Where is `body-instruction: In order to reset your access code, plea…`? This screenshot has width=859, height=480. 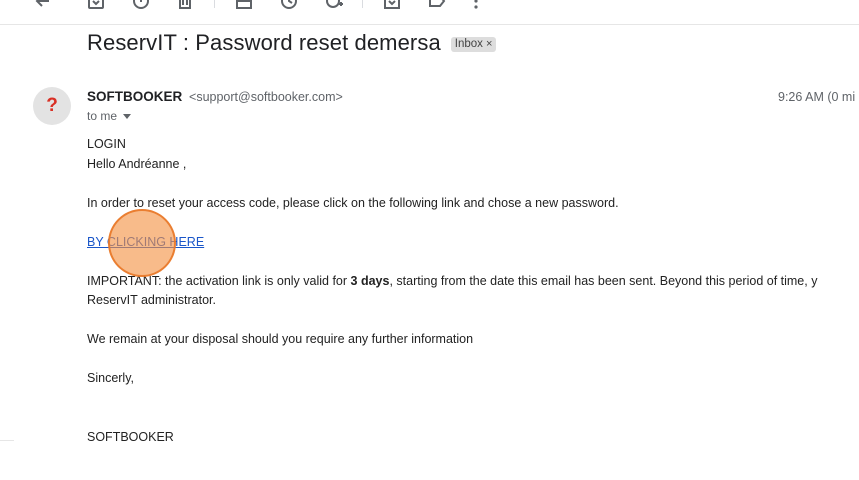 body-instruction: In order to reset your access code, plea… is located at coordinates (353, 203).